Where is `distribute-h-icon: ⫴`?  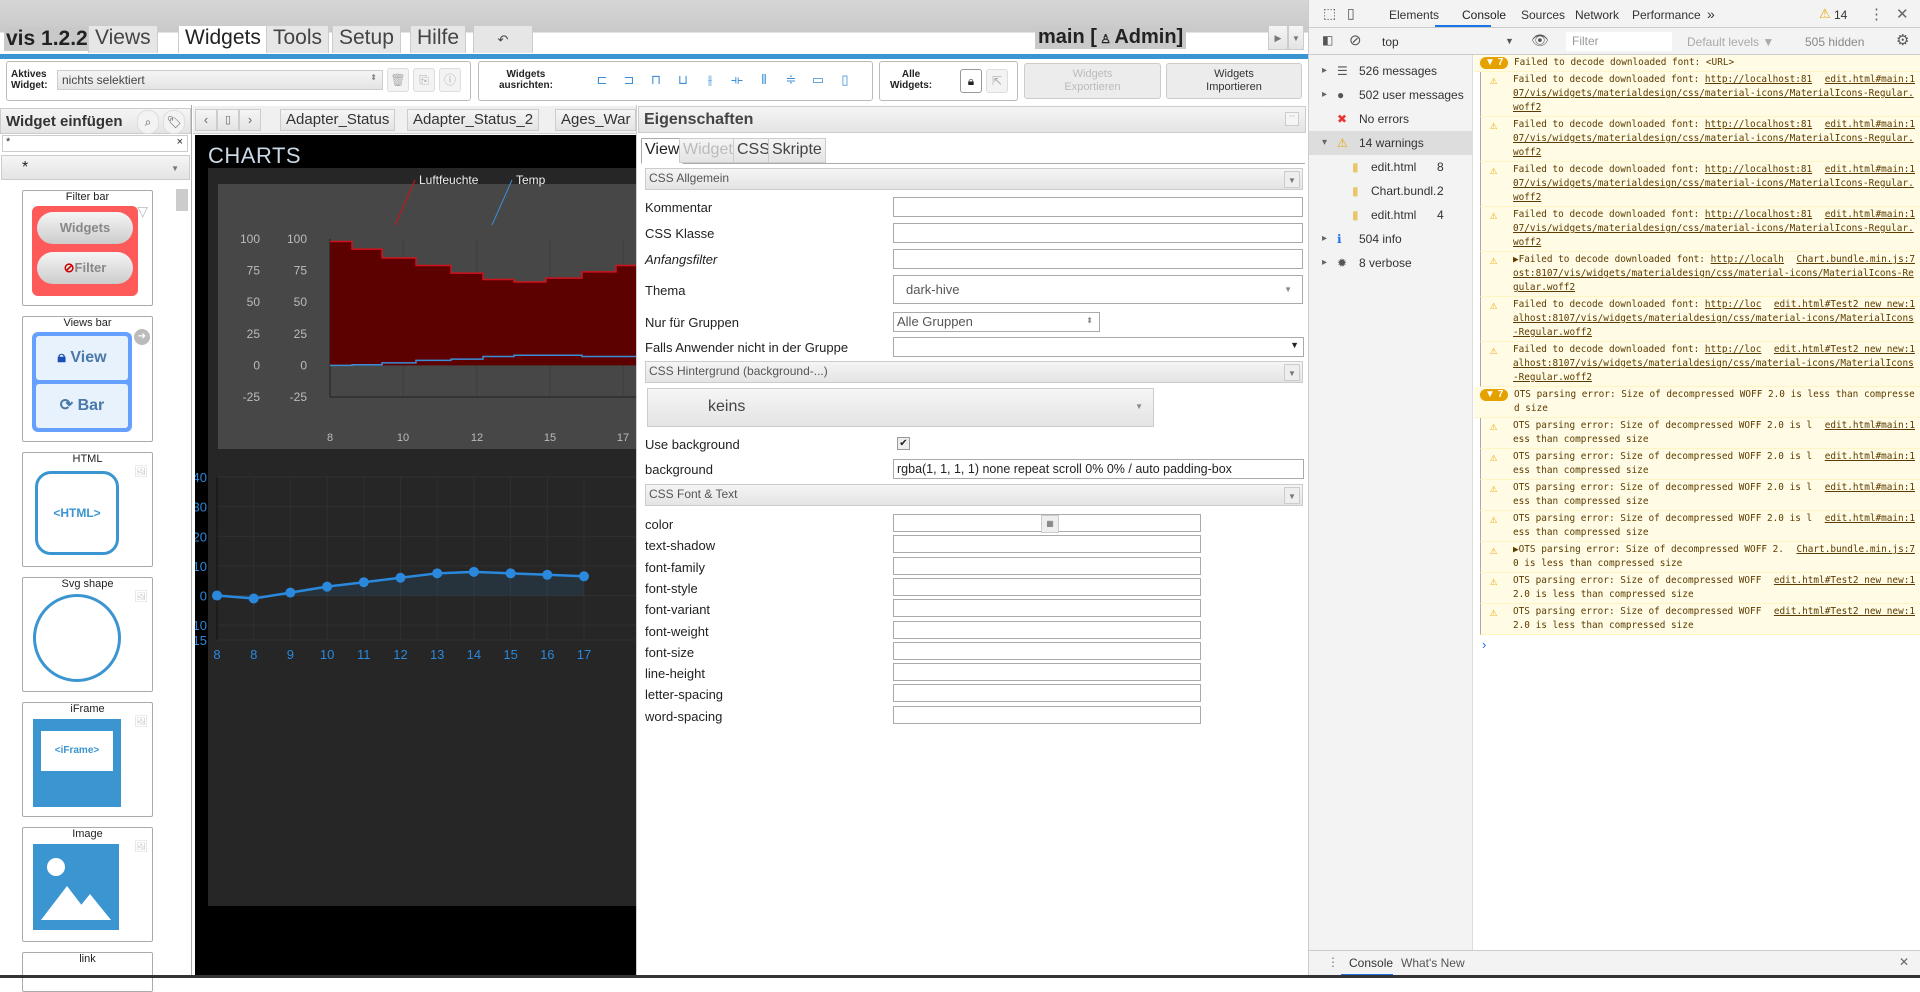
distribute-h-icon: ⫴ is located at coordinates (764, 80).